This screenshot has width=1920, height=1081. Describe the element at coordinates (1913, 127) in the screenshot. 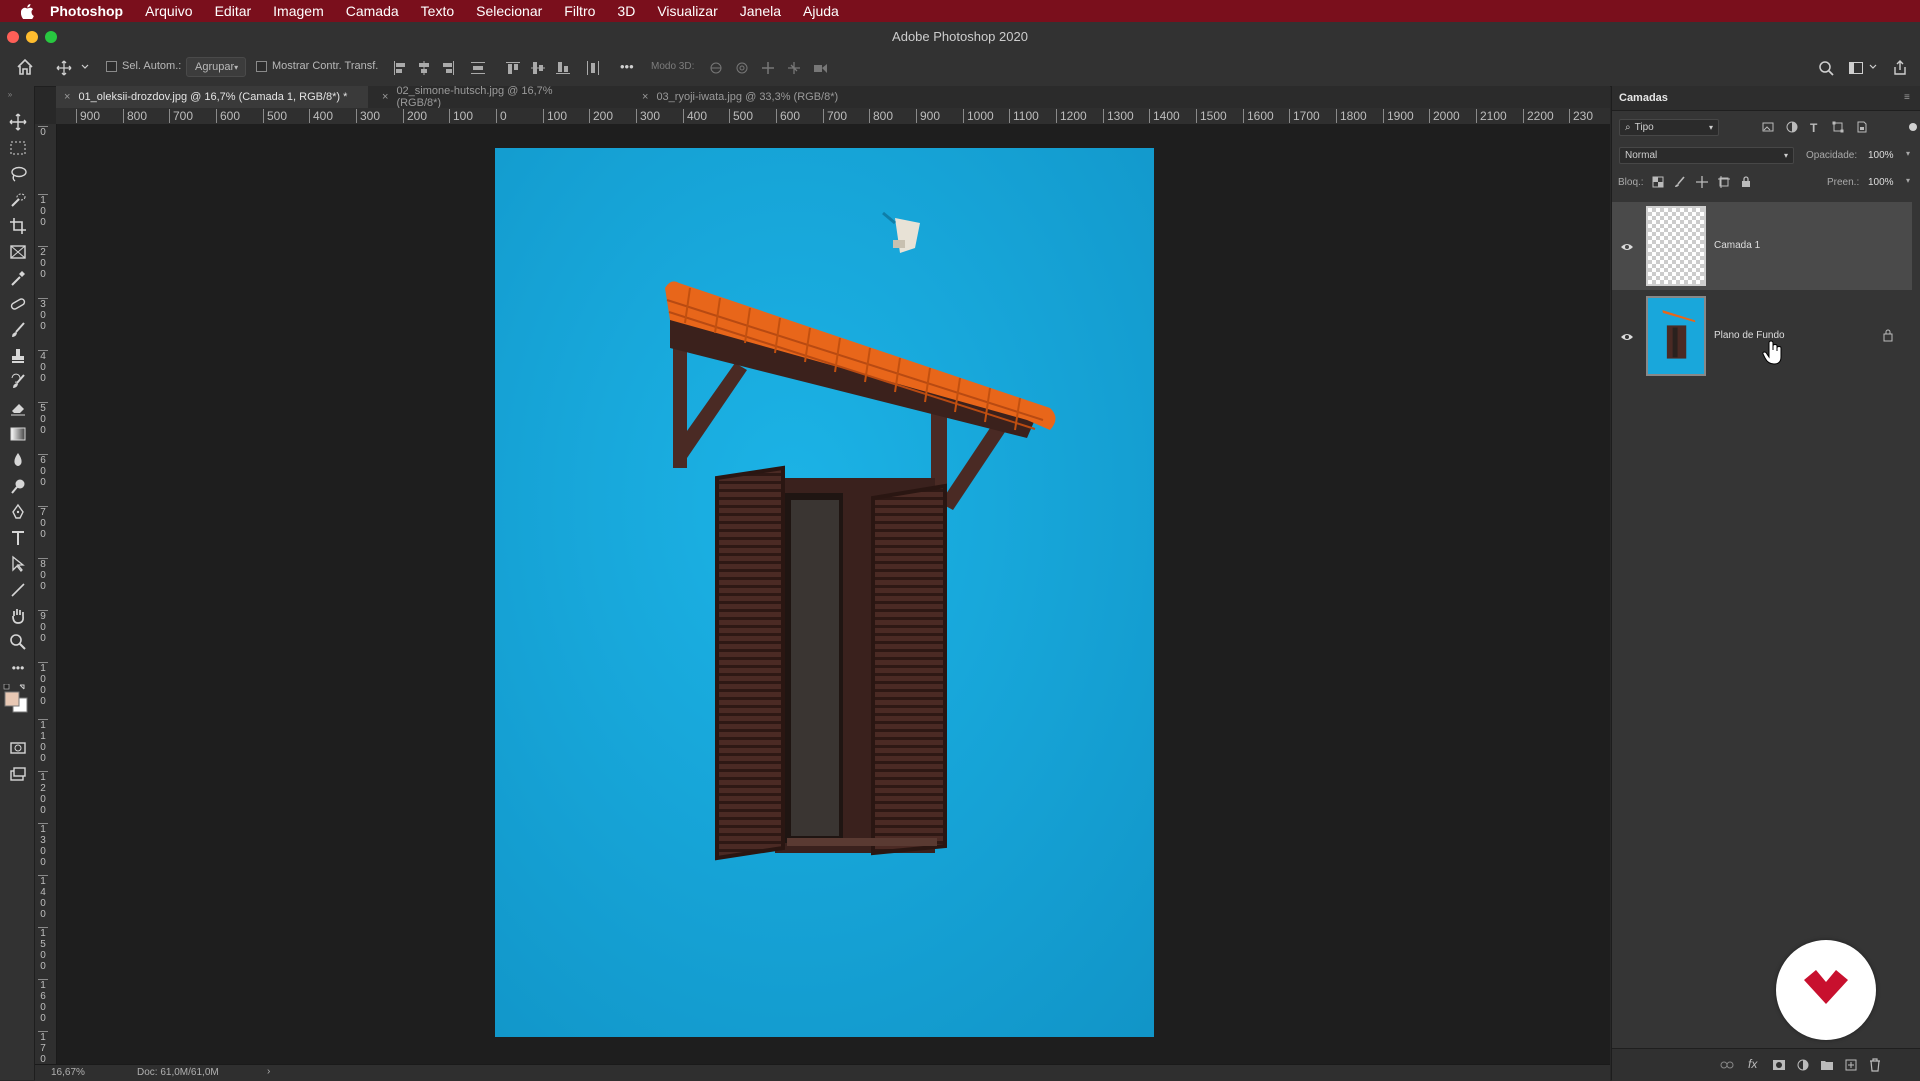

I see `filter-toggle-switch` at that location.